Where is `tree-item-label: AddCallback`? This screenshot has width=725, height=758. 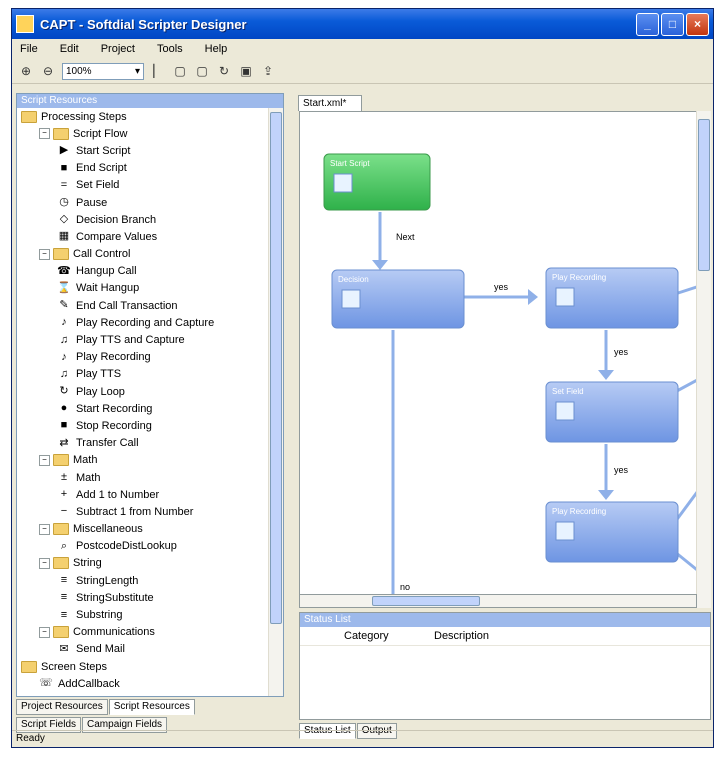
tree-item-label: AddCallback is located at coordinates (89, 683).